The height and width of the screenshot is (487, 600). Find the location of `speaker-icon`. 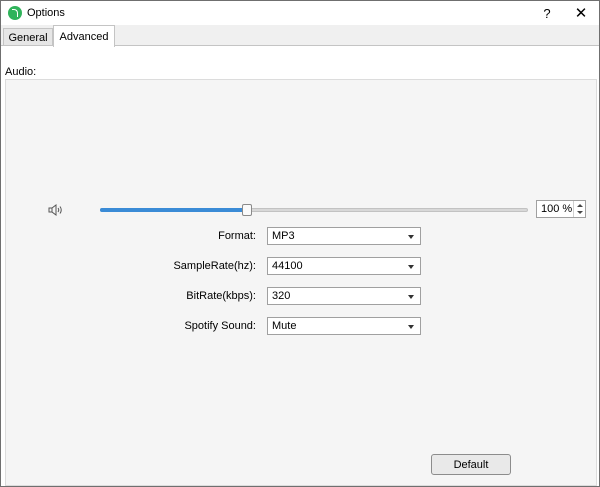

speaker-icon is located at coordinates (56, 210).